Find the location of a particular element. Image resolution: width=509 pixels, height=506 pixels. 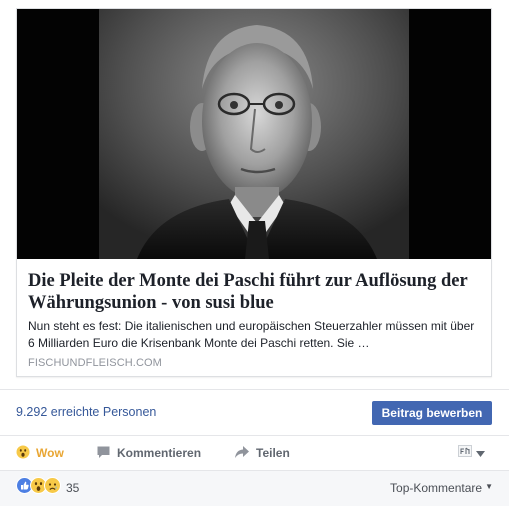

chevron-down-icon is located at coordinates (480, 453).